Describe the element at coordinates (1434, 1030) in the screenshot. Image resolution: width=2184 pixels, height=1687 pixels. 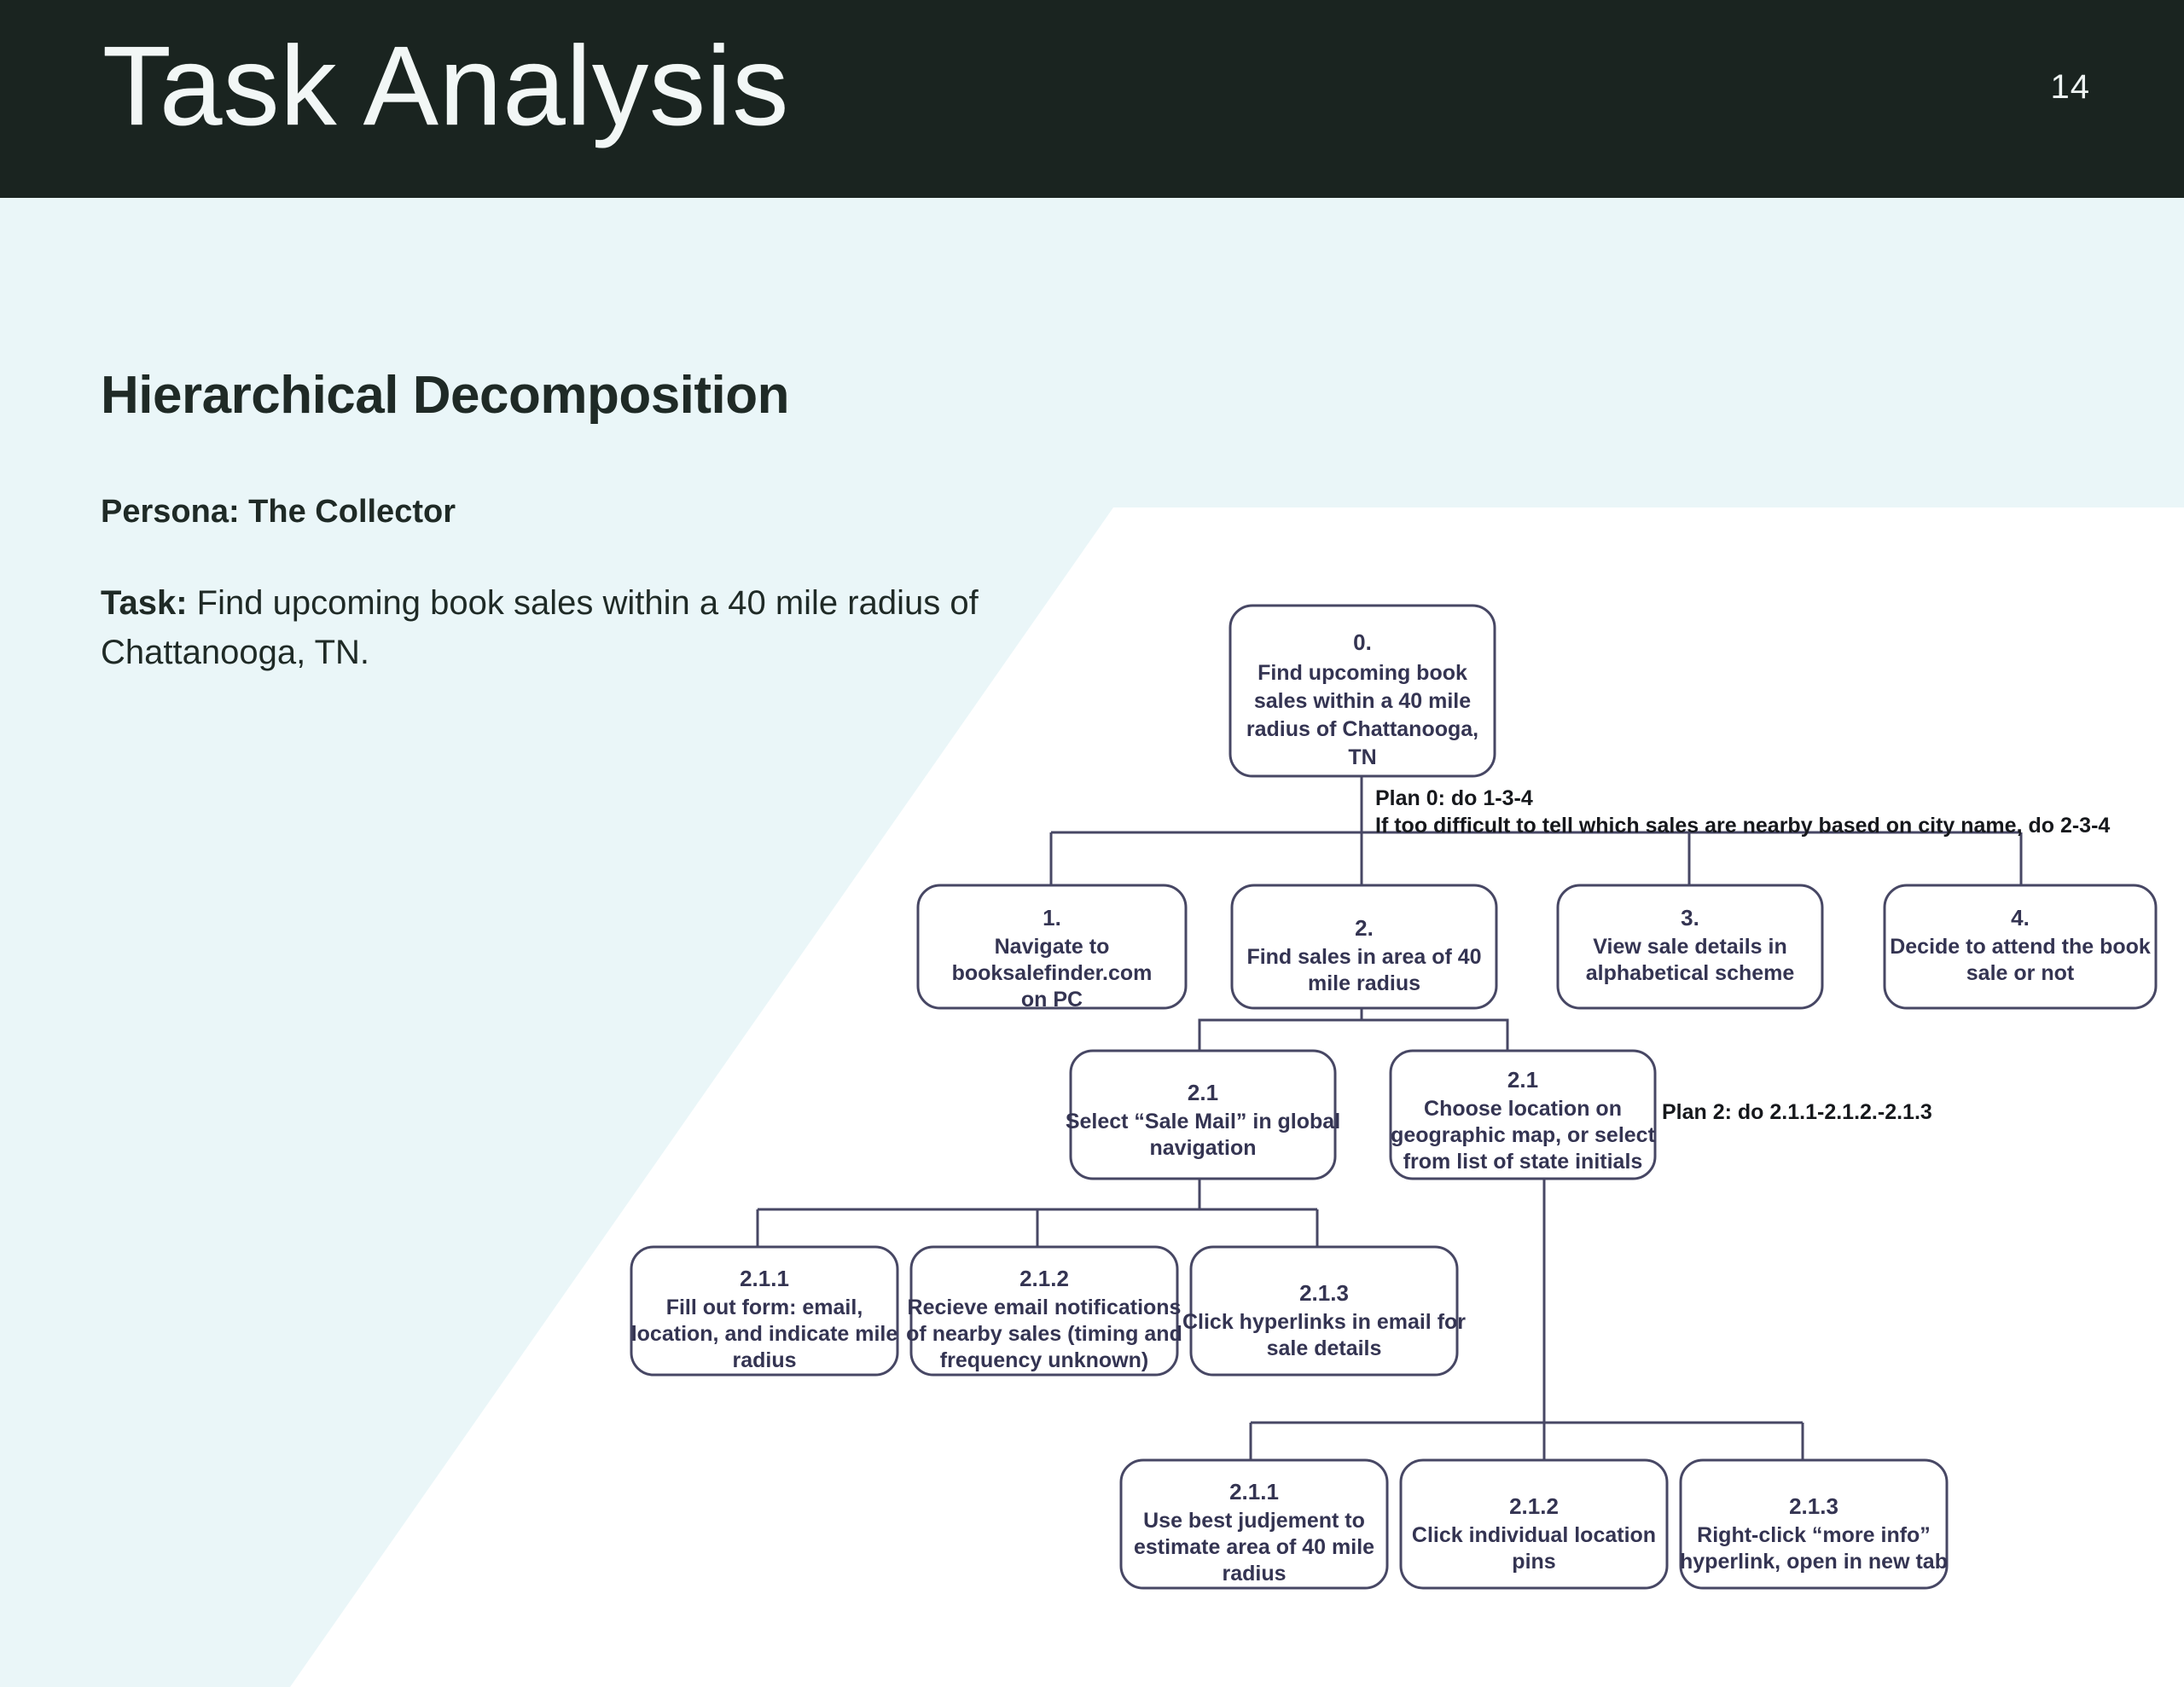
I see `edge-node2-to-21b` at that location.